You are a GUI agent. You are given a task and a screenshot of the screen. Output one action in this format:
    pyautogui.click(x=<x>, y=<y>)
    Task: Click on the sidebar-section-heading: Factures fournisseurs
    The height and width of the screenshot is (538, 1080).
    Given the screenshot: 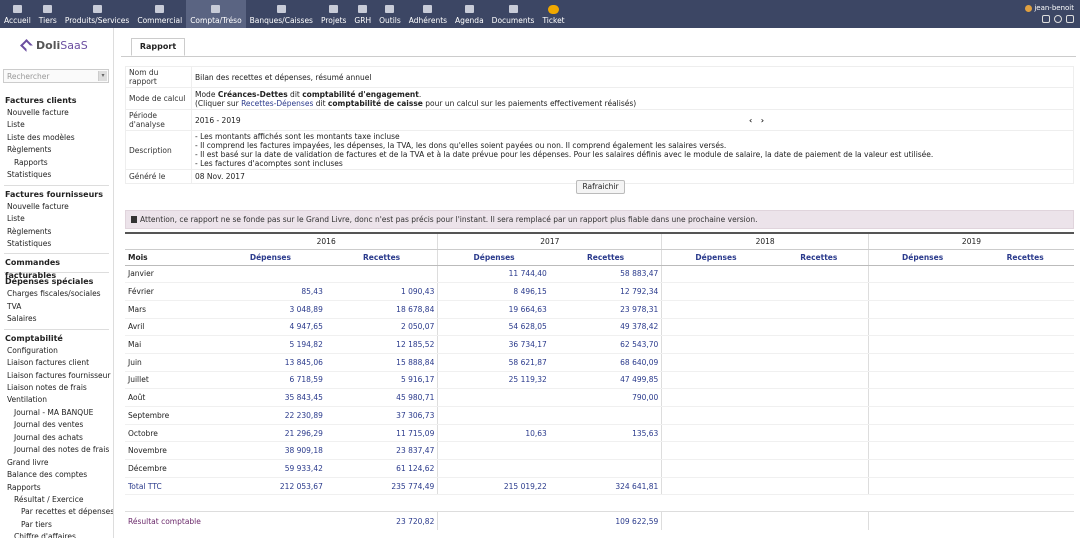 What is the action you would take?
    pyautogui.click(x=56, y=194)
    